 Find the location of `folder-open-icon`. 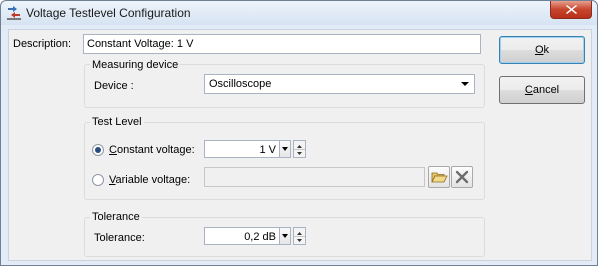

folder-open-icon is located at coordinates (439, 177).